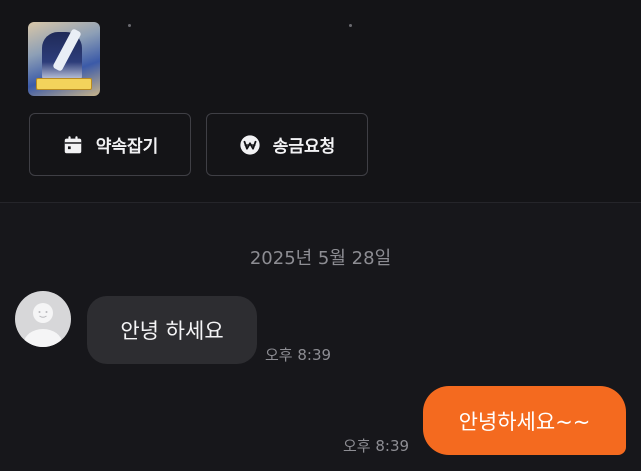 This screenshot has height=471, width=641. I want to click on incoming-message-bubble: 안녕 하세요, so click(172, 330).